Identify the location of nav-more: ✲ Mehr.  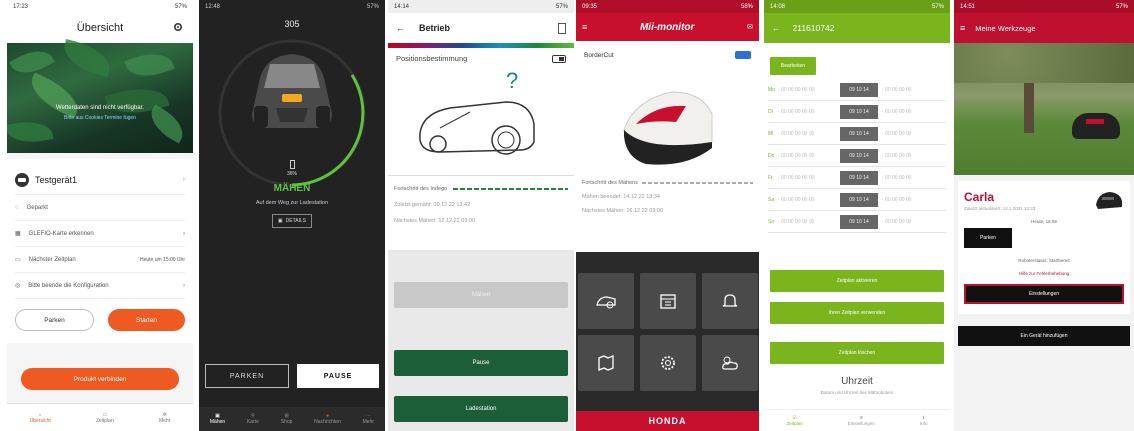
(164, 418).